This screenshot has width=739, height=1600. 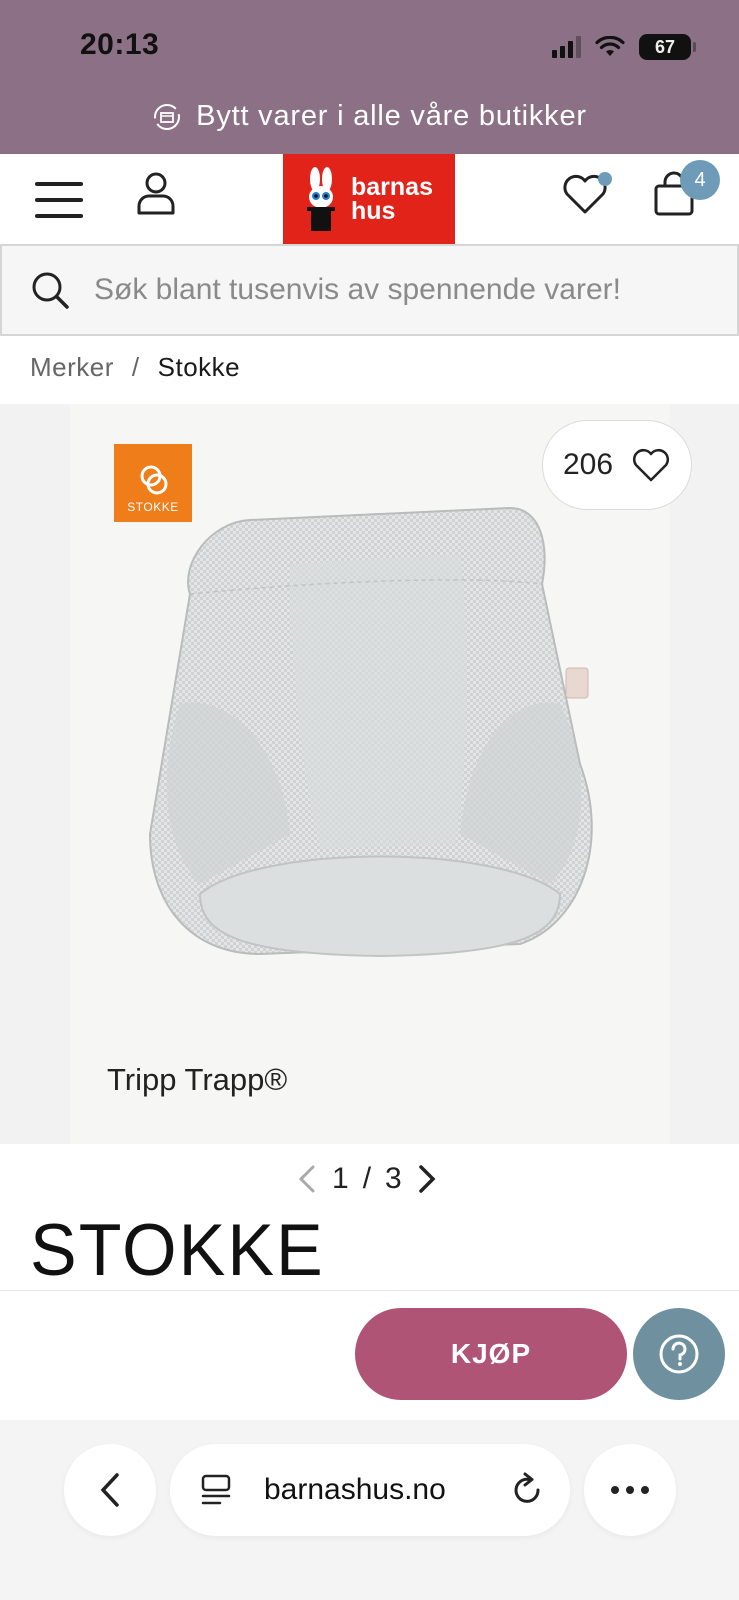 I want to click on status-time: 20:13, so click(x=120, y=44).